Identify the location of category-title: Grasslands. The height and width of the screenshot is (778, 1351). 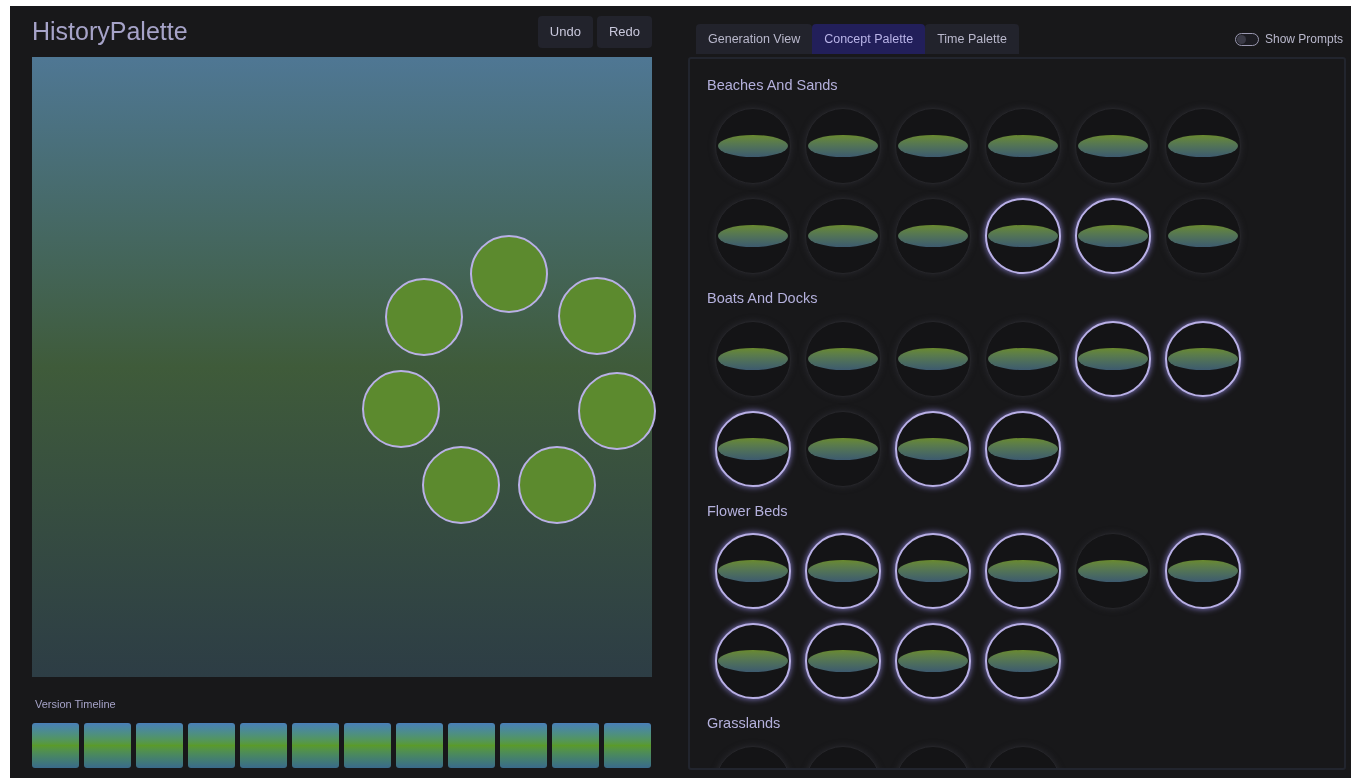
(744, 724).